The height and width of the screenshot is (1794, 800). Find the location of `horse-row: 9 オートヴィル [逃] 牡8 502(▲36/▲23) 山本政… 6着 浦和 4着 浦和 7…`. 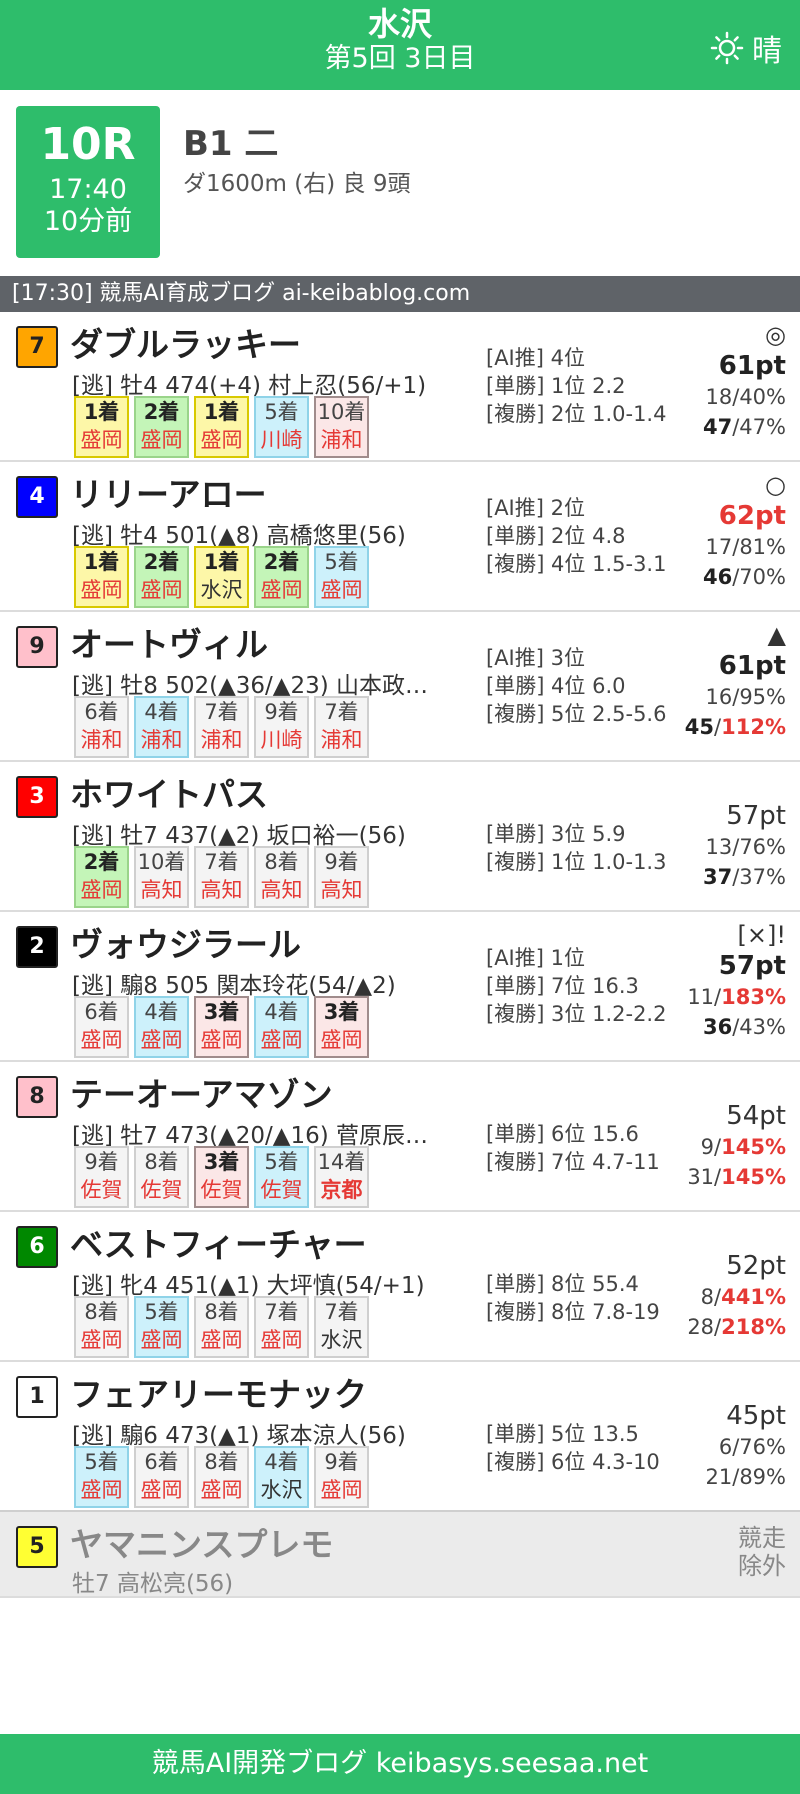

horse-row: 9 オートヴィル [逃] 牡8 502(▲36/▲23) 山本政… 6着 浦和 4着 浦和 7… is located at coordinates (400, 687).